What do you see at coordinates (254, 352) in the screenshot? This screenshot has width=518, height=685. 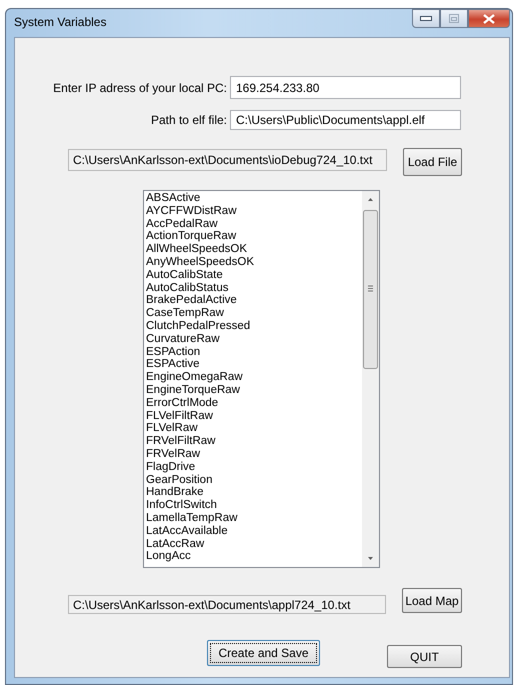 I see `list-item: ESPAction` at bounding box center [254, 352].